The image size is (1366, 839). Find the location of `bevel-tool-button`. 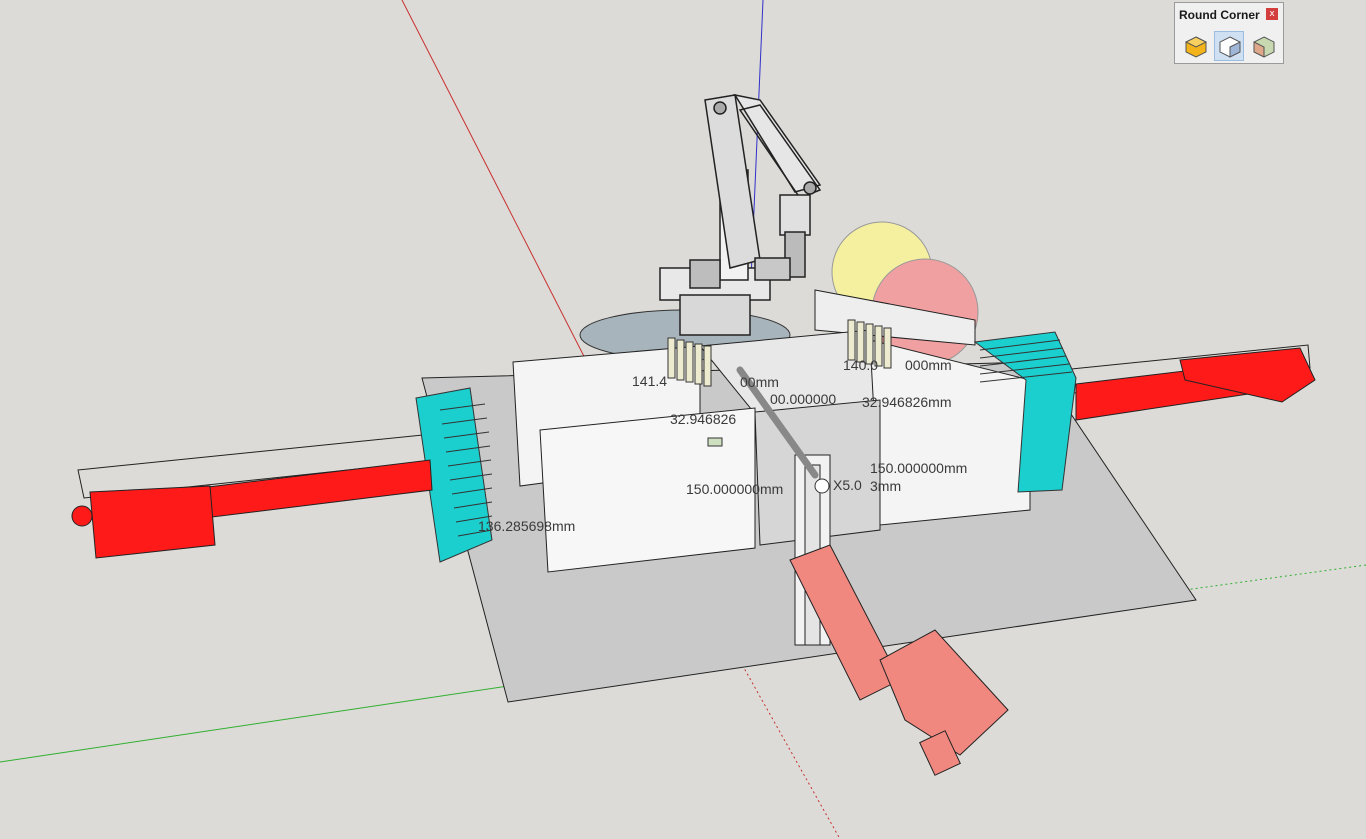

bevel-tool-button is located at coordinates (1263, 46).